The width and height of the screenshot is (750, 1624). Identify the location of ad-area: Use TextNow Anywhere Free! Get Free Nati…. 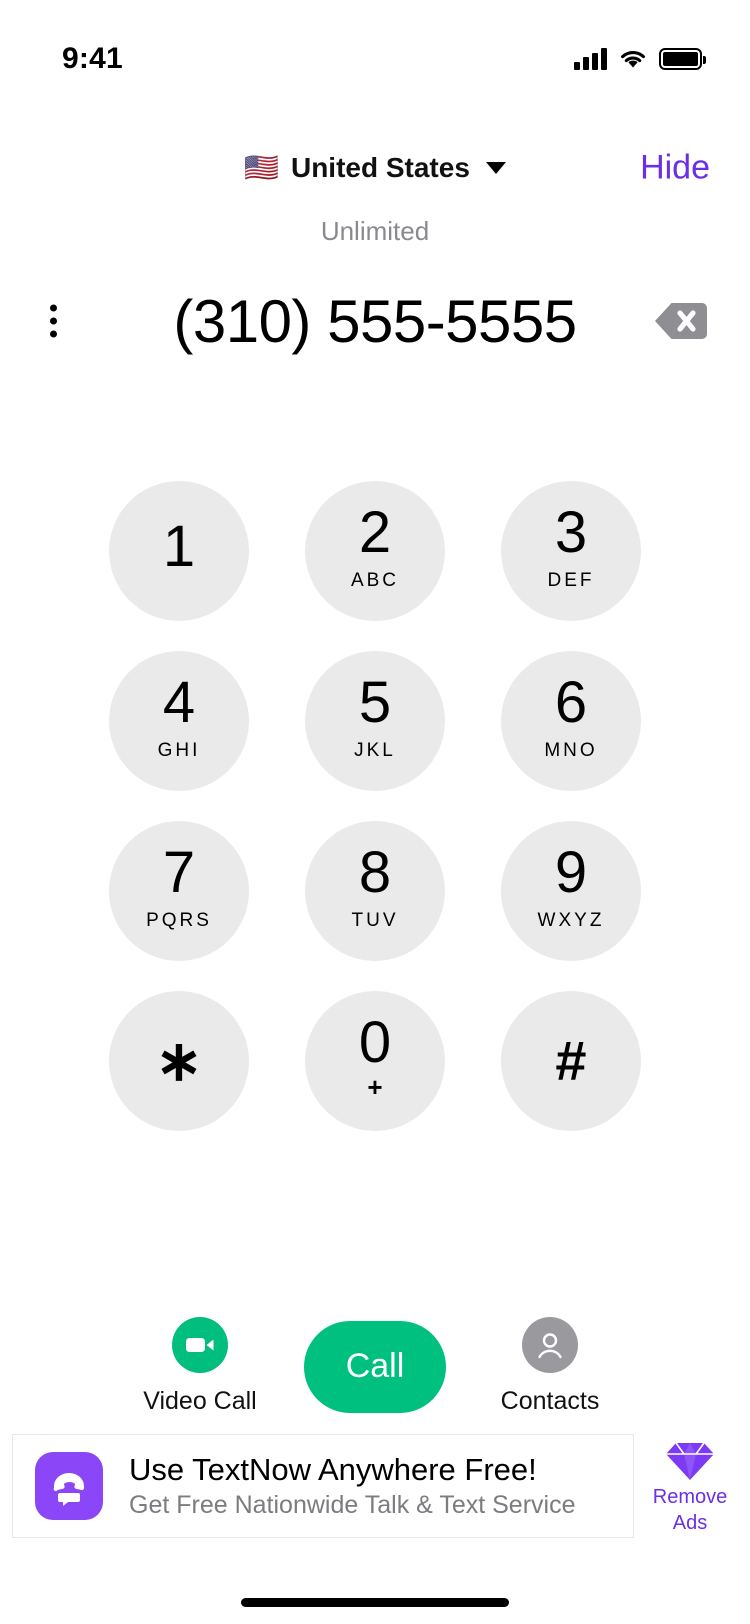
(375, 1486).